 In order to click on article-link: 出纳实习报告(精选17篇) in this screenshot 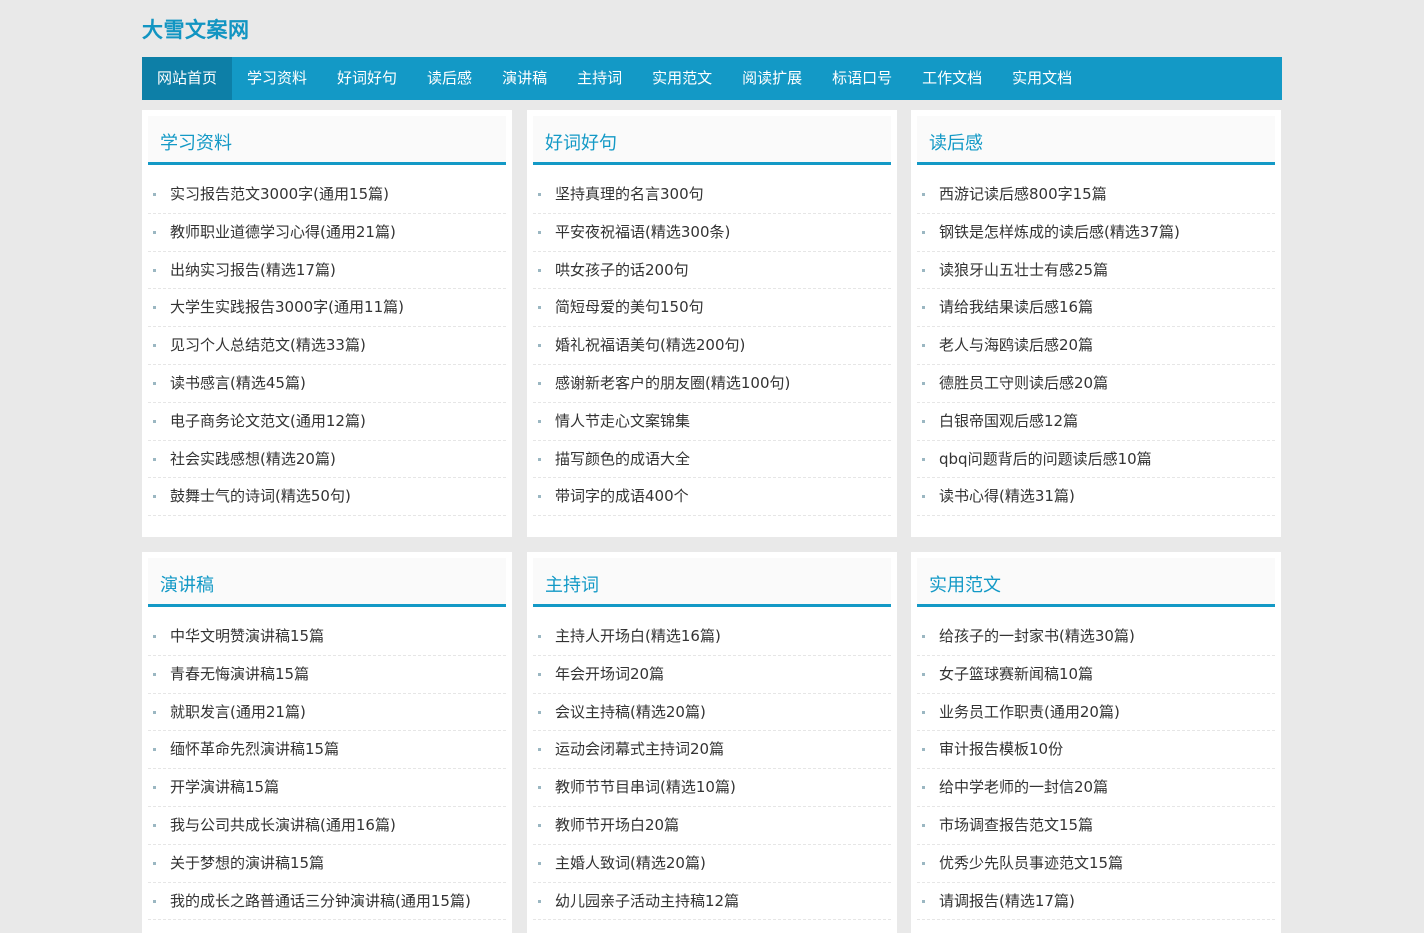, I will do `click(327, 271)`.